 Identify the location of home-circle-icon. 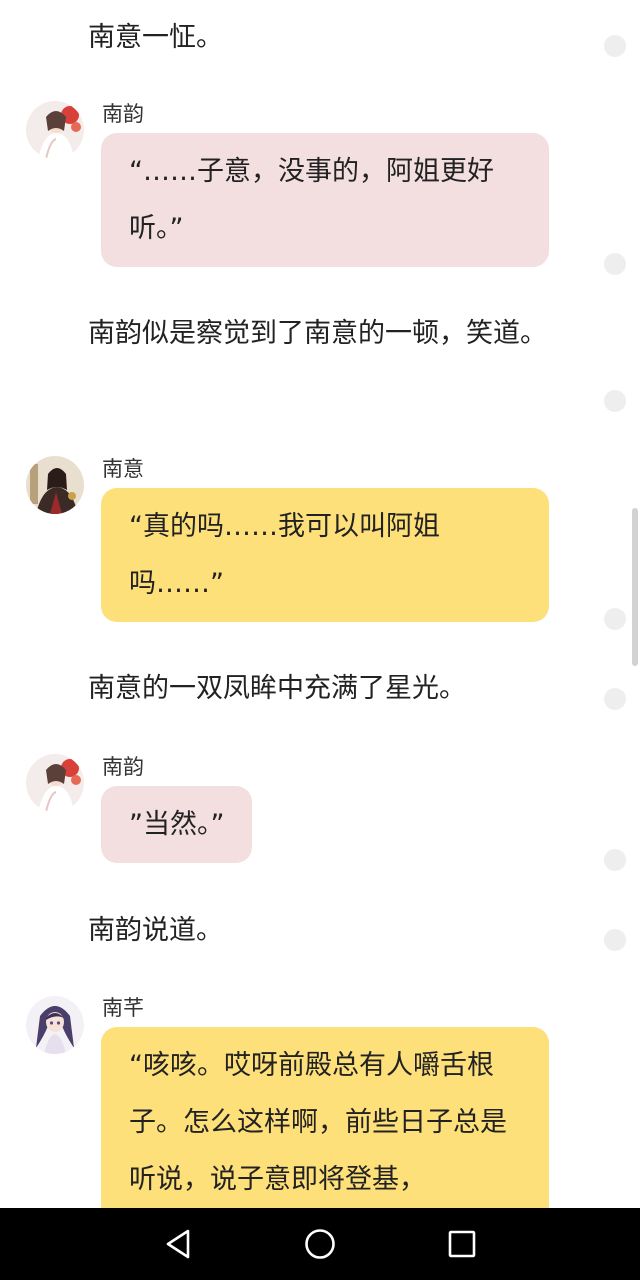
(320, 1244).